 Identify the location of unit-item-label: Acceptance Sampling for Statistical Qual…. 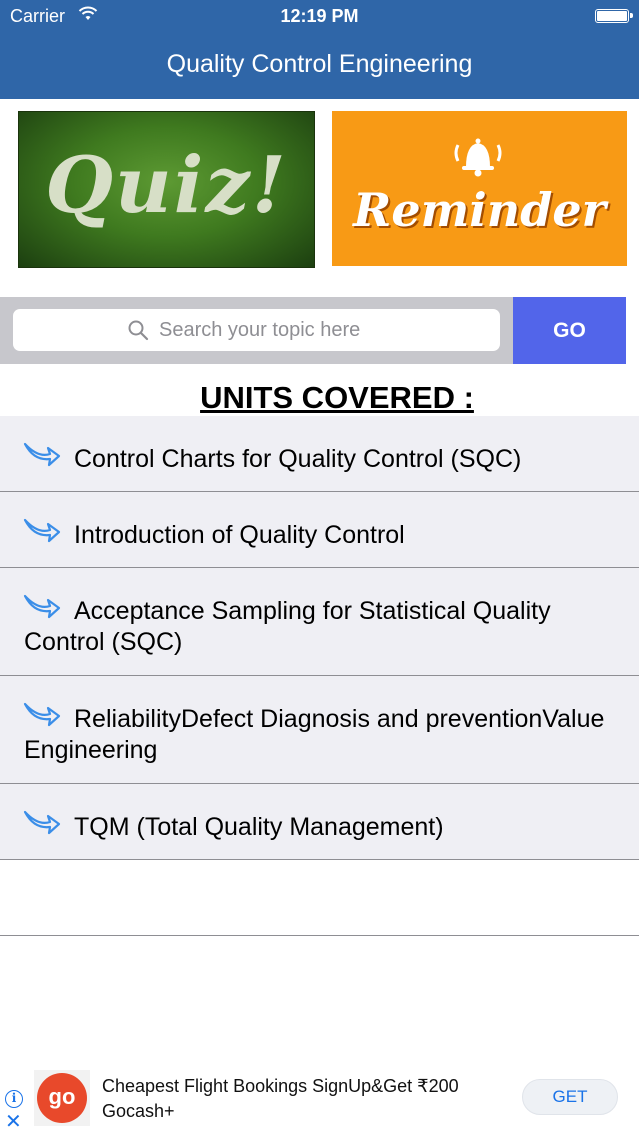
(287, 626).